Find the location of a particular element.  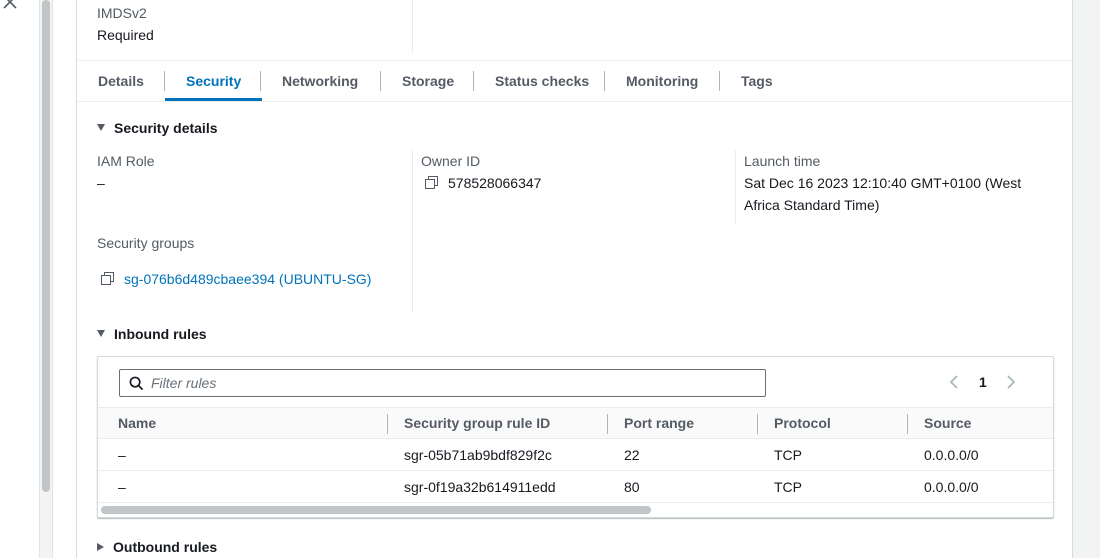

table-row: – sgr-0f19a32b614911edd 80 TCP 0.0.0.0/0 is located at coordinates (575, 487).